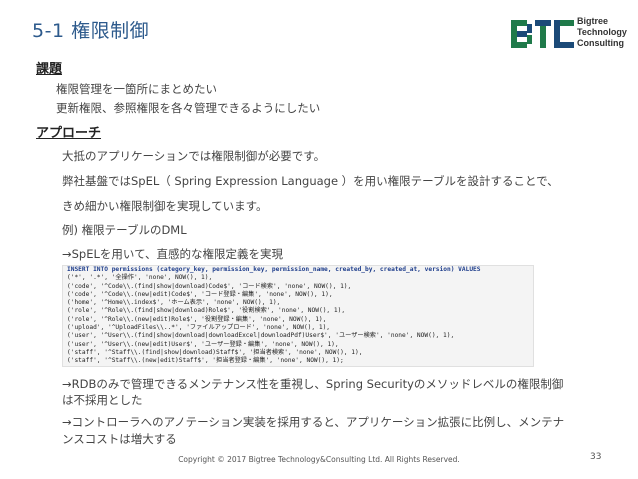 The width and height of the screenshot is (638, 479). What do you see at coordinates (596, 457) in the screenshot?
I see `page-number: 33` at bounding box center [596, 457].